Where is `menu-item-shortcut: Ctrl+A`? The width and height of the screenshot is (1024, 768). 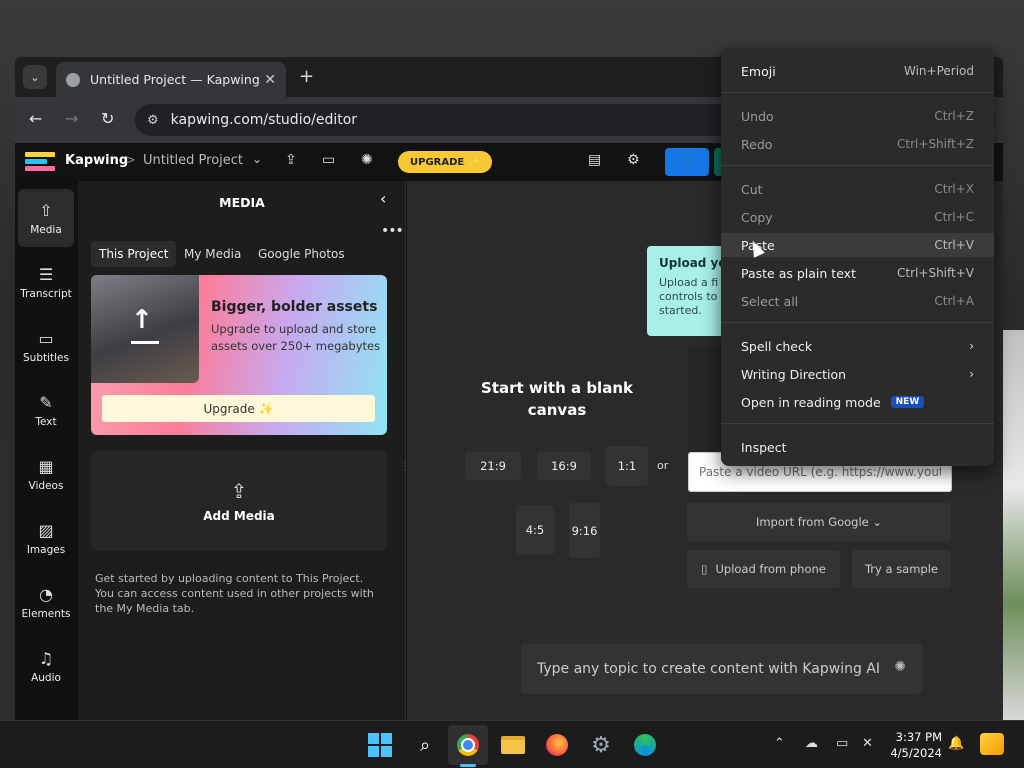
menu-item-shortcut: Ctrl+A is located at coordinates (954, 301).